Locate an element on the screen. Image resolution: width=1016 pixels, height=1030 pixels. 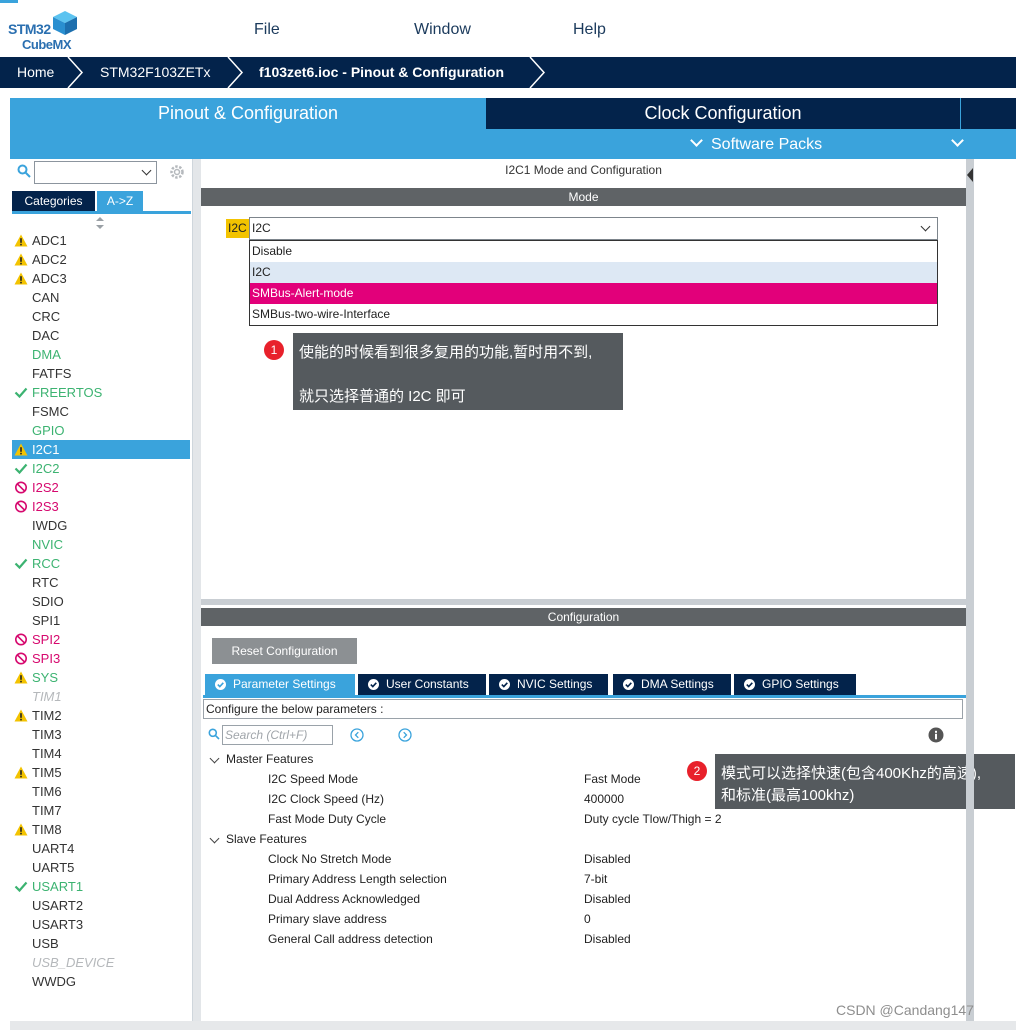
panel-splitter is located at coordinates (584, 602).